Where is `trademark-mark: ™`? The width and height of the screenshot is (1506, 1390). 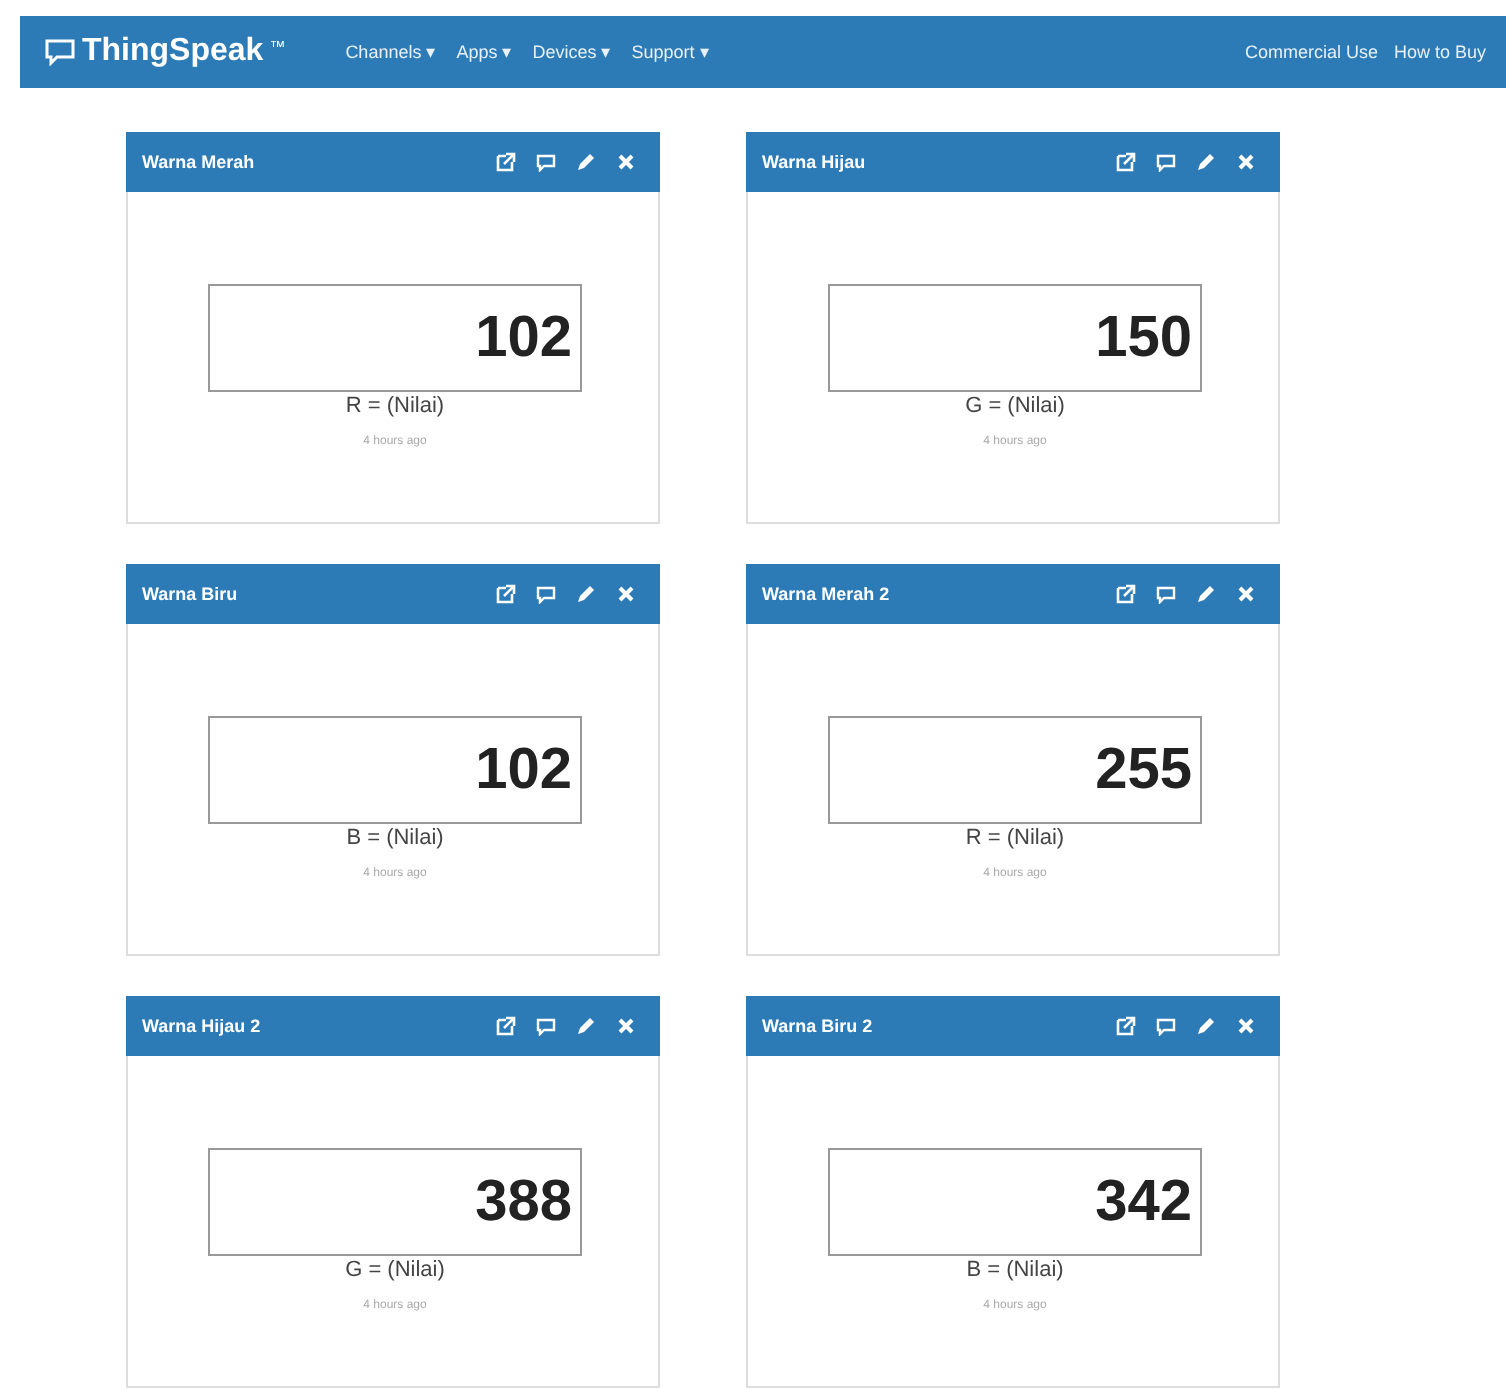 trademark-mark: ™ is located at coordinates (277, 47).